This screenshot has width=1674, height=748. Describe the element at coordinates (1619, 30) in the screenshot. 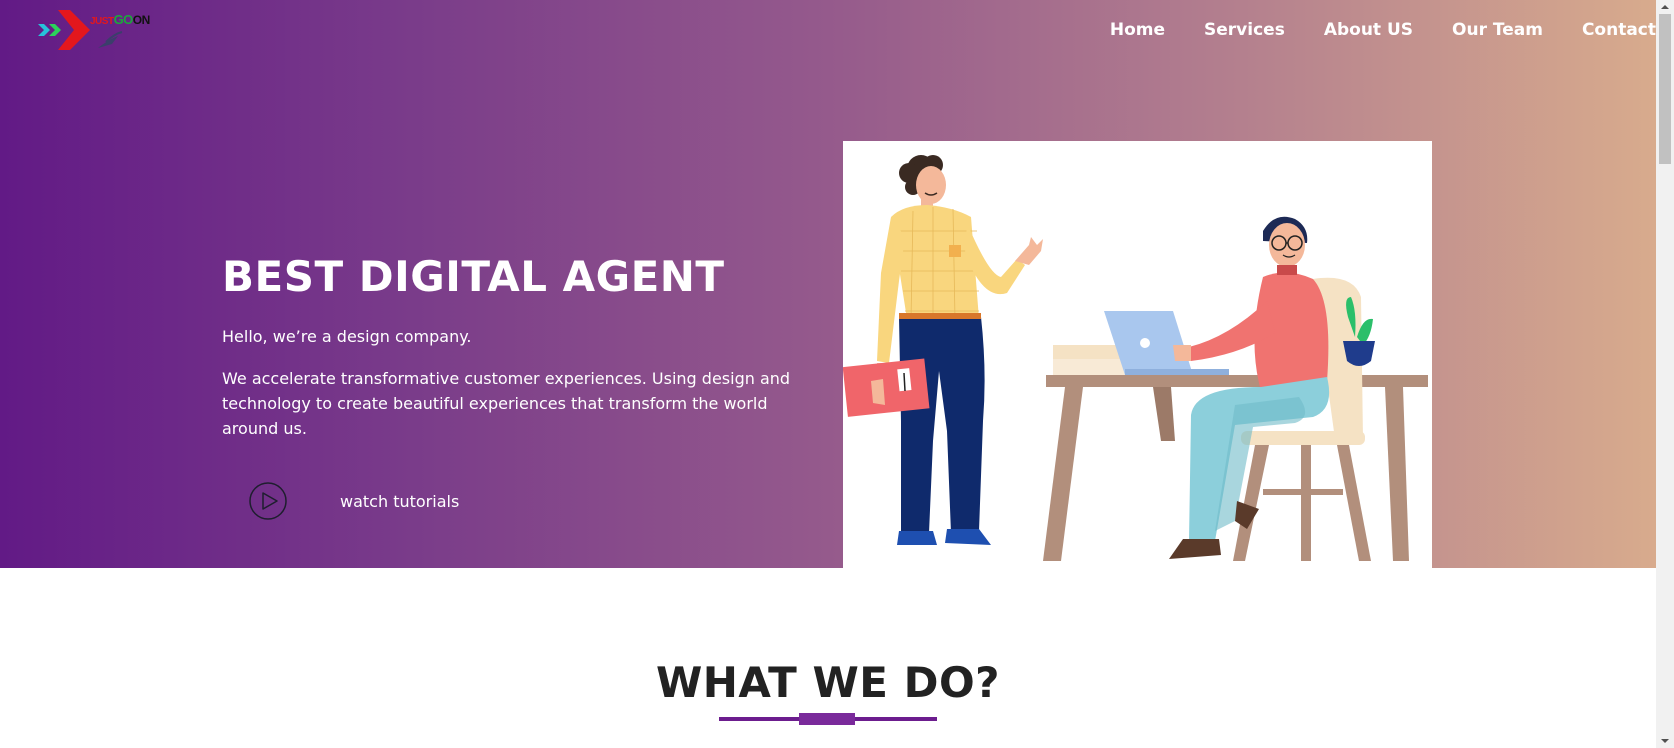

I see `nav-contact: Contact` at that location.